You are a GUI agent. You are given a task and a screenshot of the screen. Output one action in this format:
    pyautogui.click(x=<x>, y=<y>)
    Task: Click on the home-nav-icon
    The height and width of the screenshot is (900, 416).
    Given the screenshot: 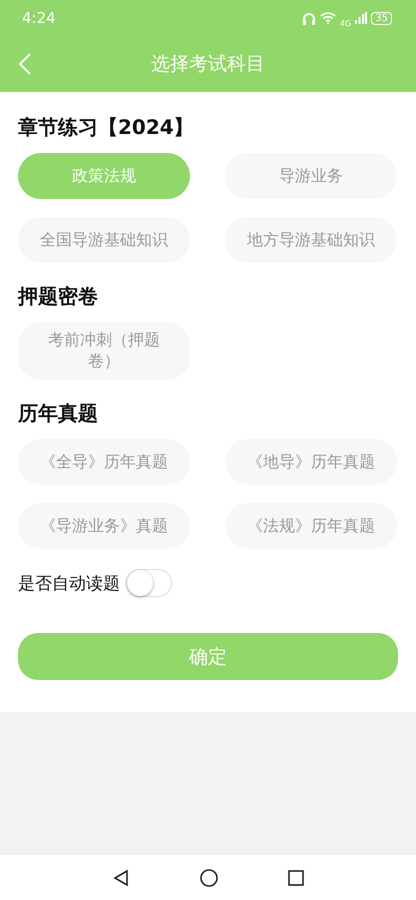 What is the action you would take?
    pyautogui.click(x=209, y=877)
    